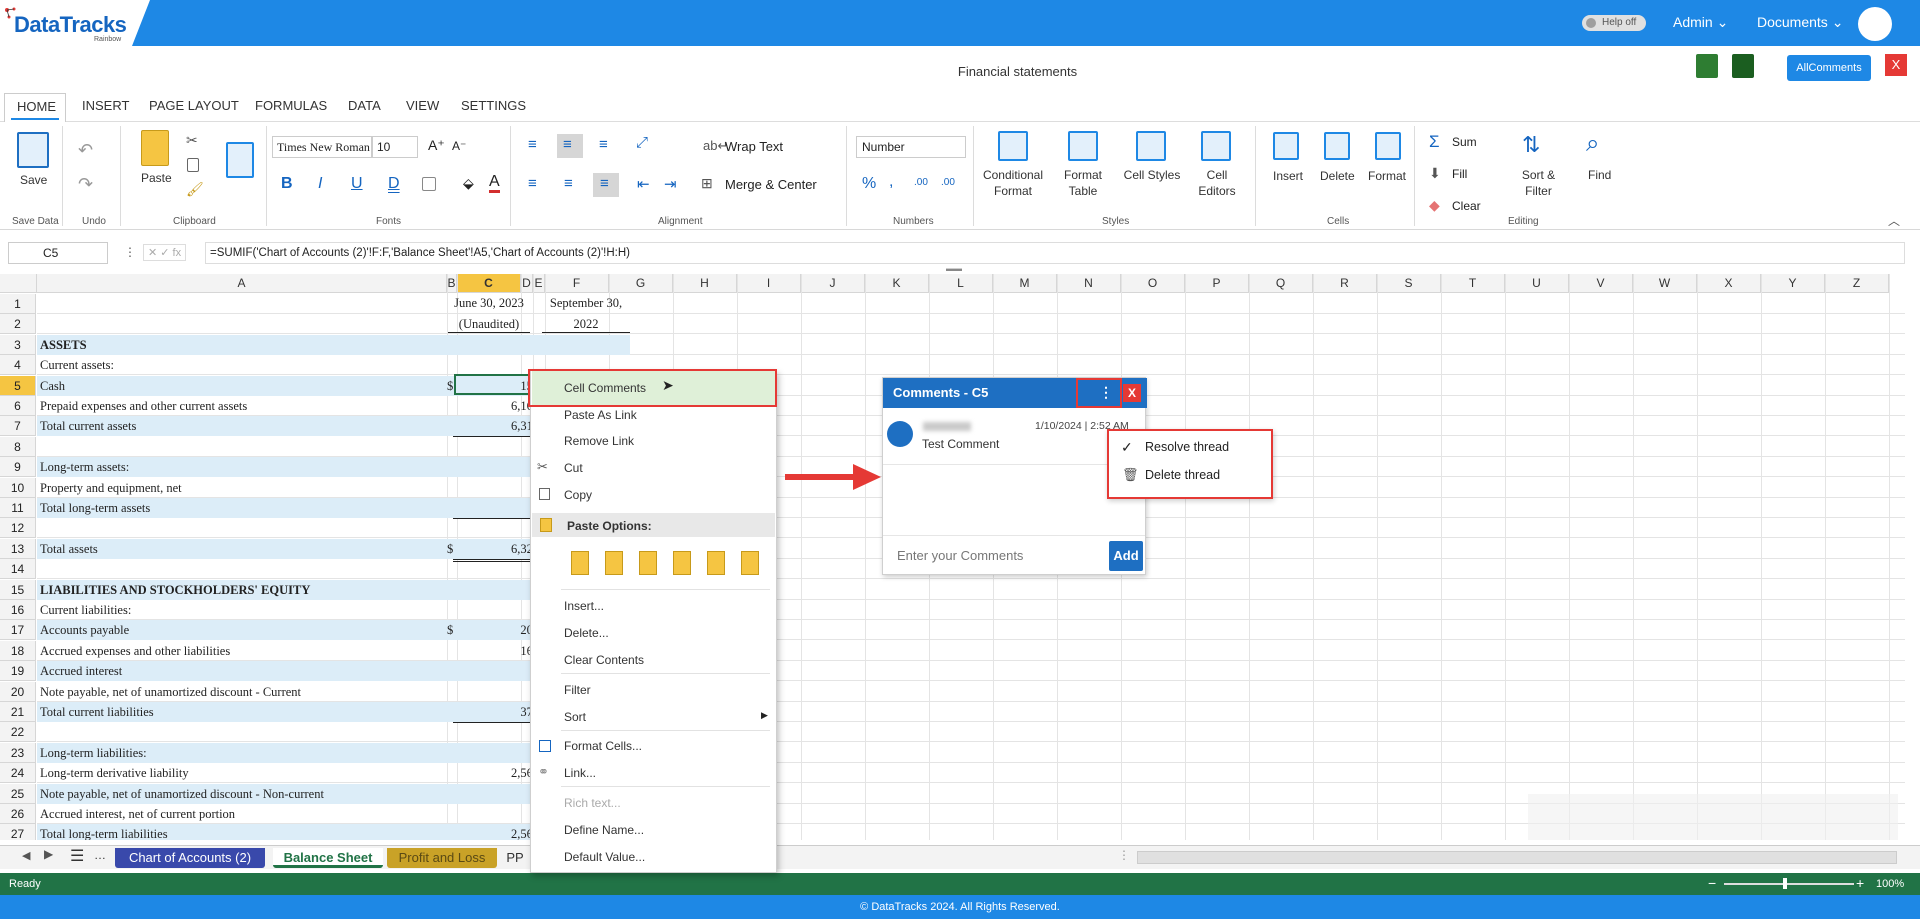  What do you see at coordinates (911, 147) in the screenshot?
I see `number-format-select: Number` at bounding box center [911, 147].